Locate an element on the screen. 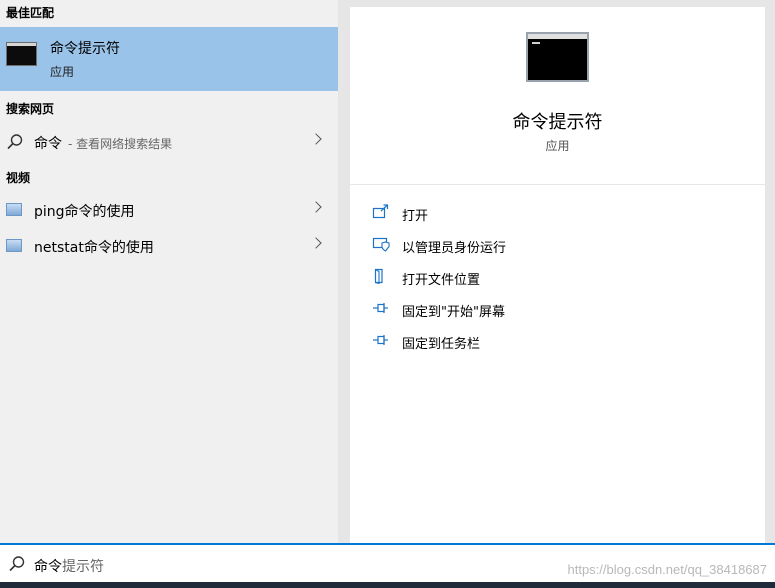 The width and height of the screenshot is (775, 588). detail-subtitle: 应用 is located at coordinates (557, 146).